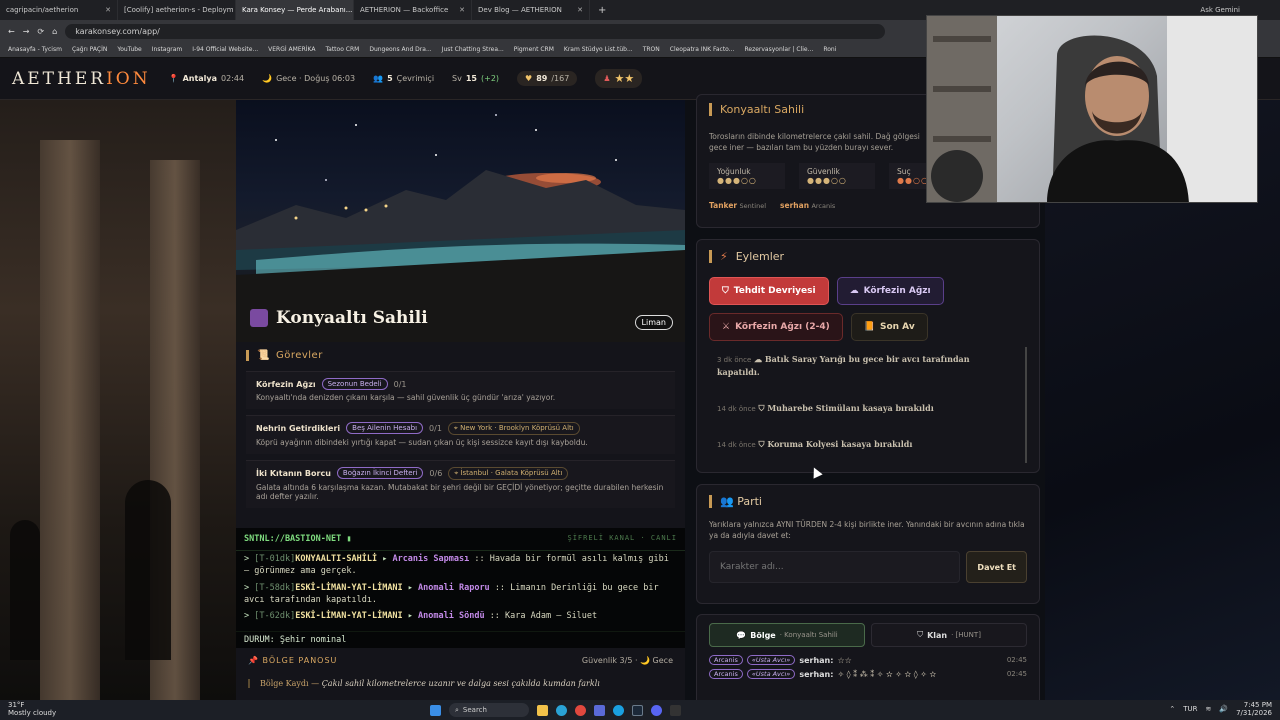 This screenshot has width=1280, height=720. I want to click on weather-widget: 31°F Mostly cloudy, so click(60, 709).